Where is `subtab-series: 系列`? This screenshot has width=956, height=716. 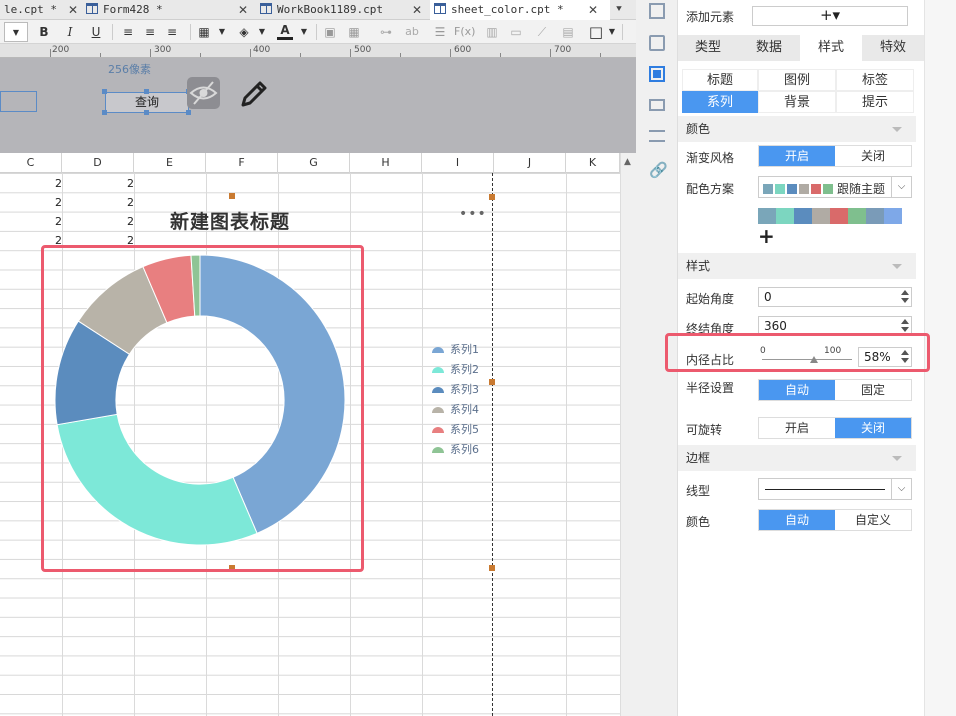 subtab-series: 系列 is located at coordinates (720, 102).